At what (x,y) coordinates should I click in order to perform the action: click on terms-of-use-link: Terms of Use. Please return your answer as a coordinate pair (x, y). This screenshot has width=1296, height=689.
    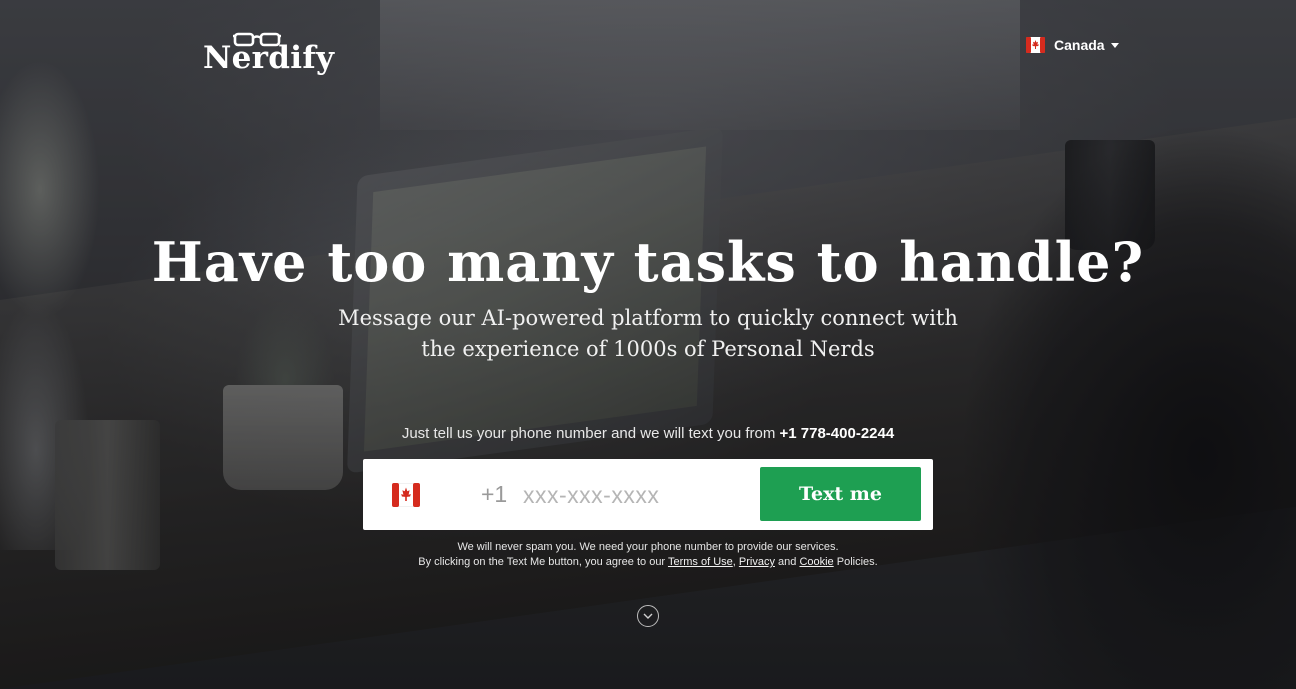
    Looking at the image, I should click on (700, 562).